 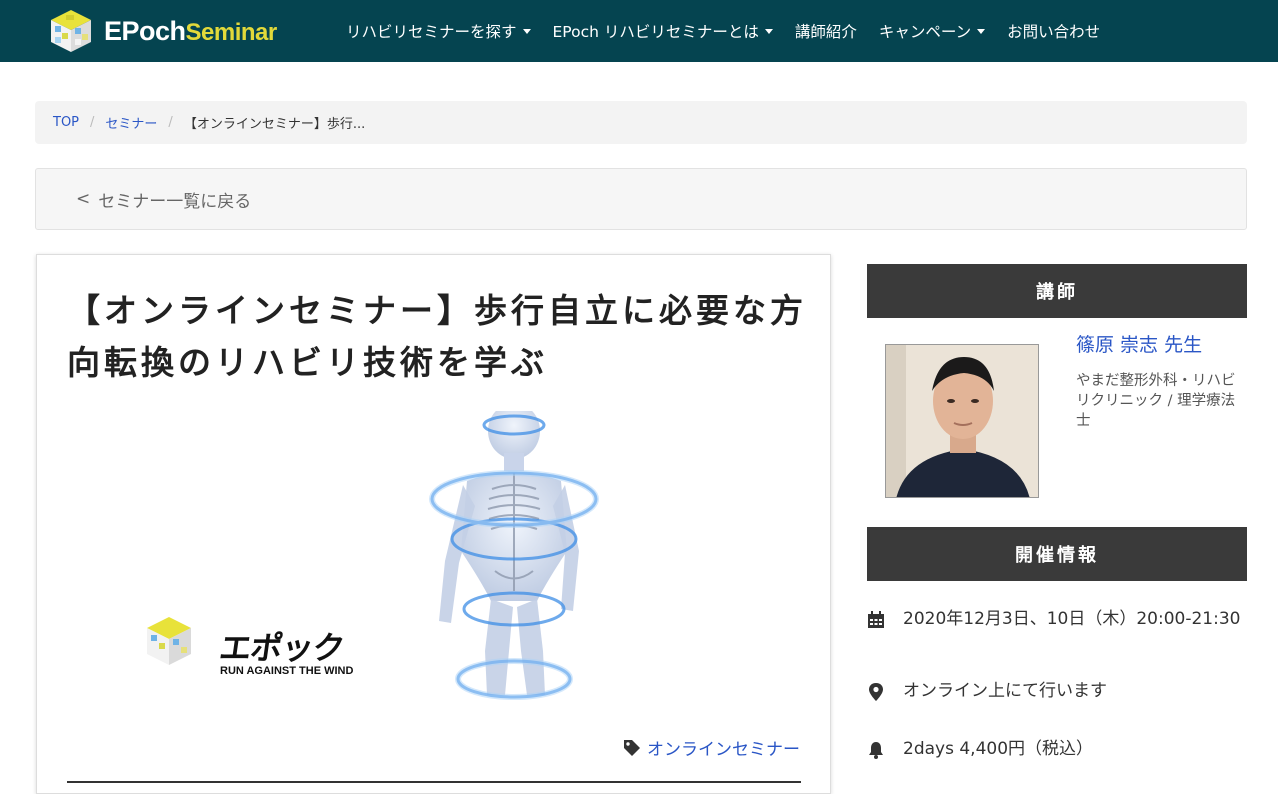 I want to click on site-logo: EPochSeminar, so click(x=189, y=31).